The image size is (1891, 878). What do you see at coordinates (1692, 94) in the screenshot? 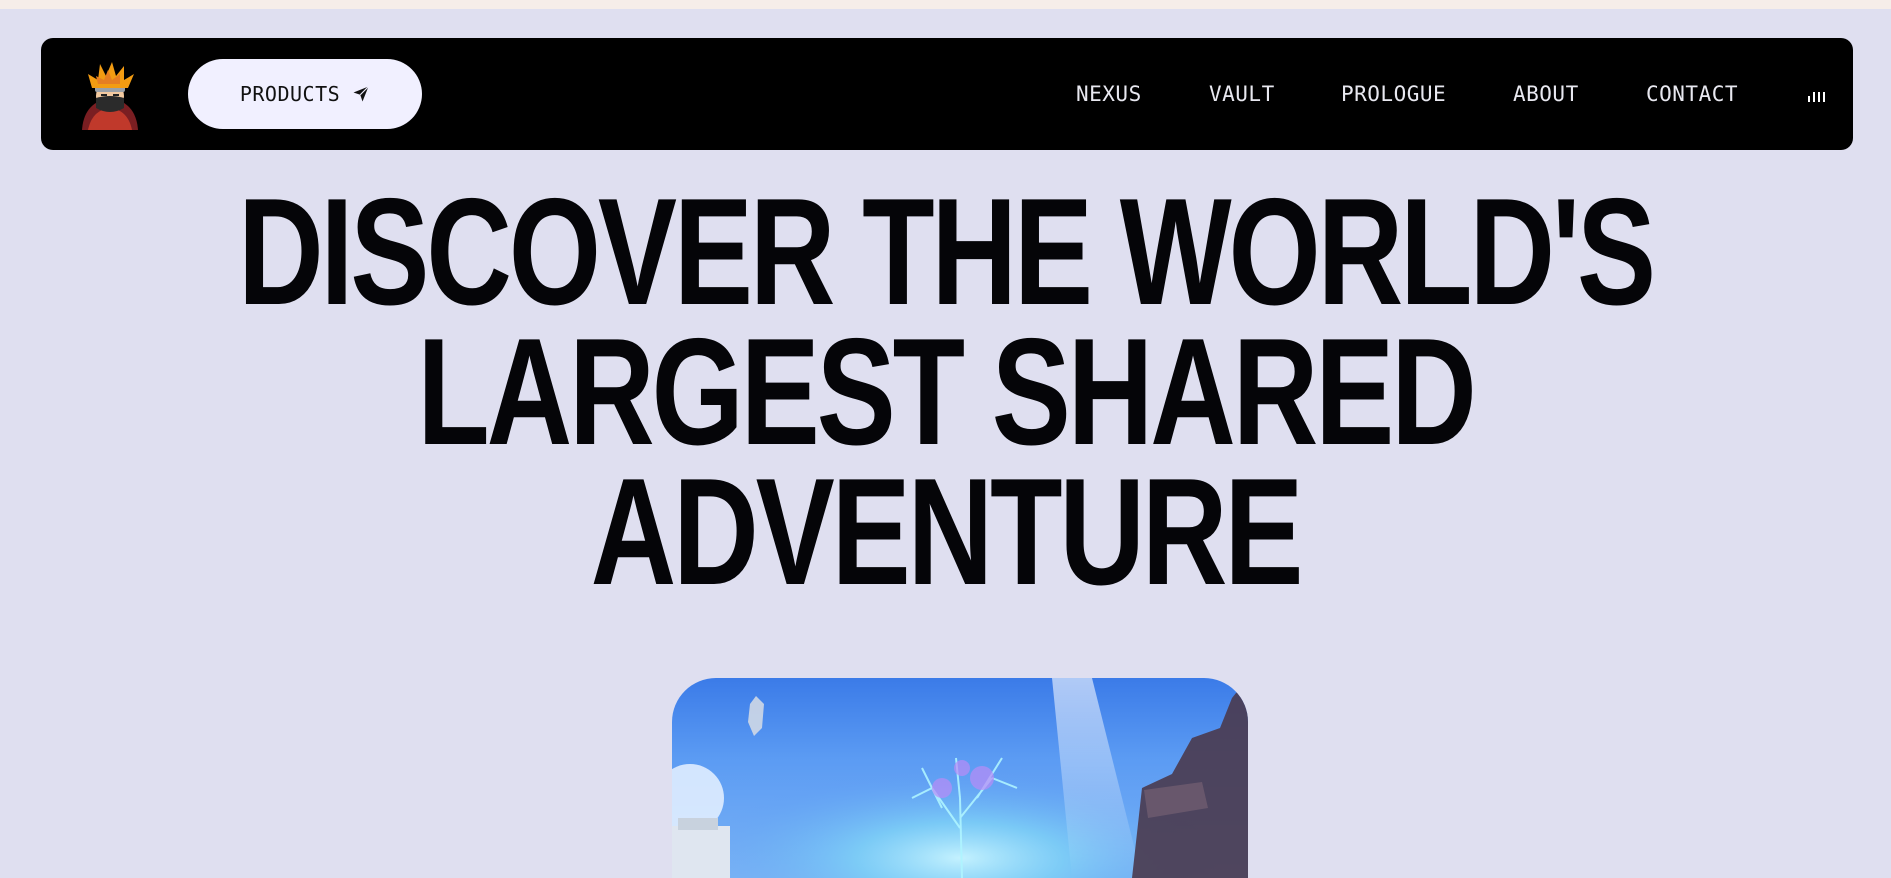
I see `nav-link-contact: CONTACT` at bounding box center [1692, 94].